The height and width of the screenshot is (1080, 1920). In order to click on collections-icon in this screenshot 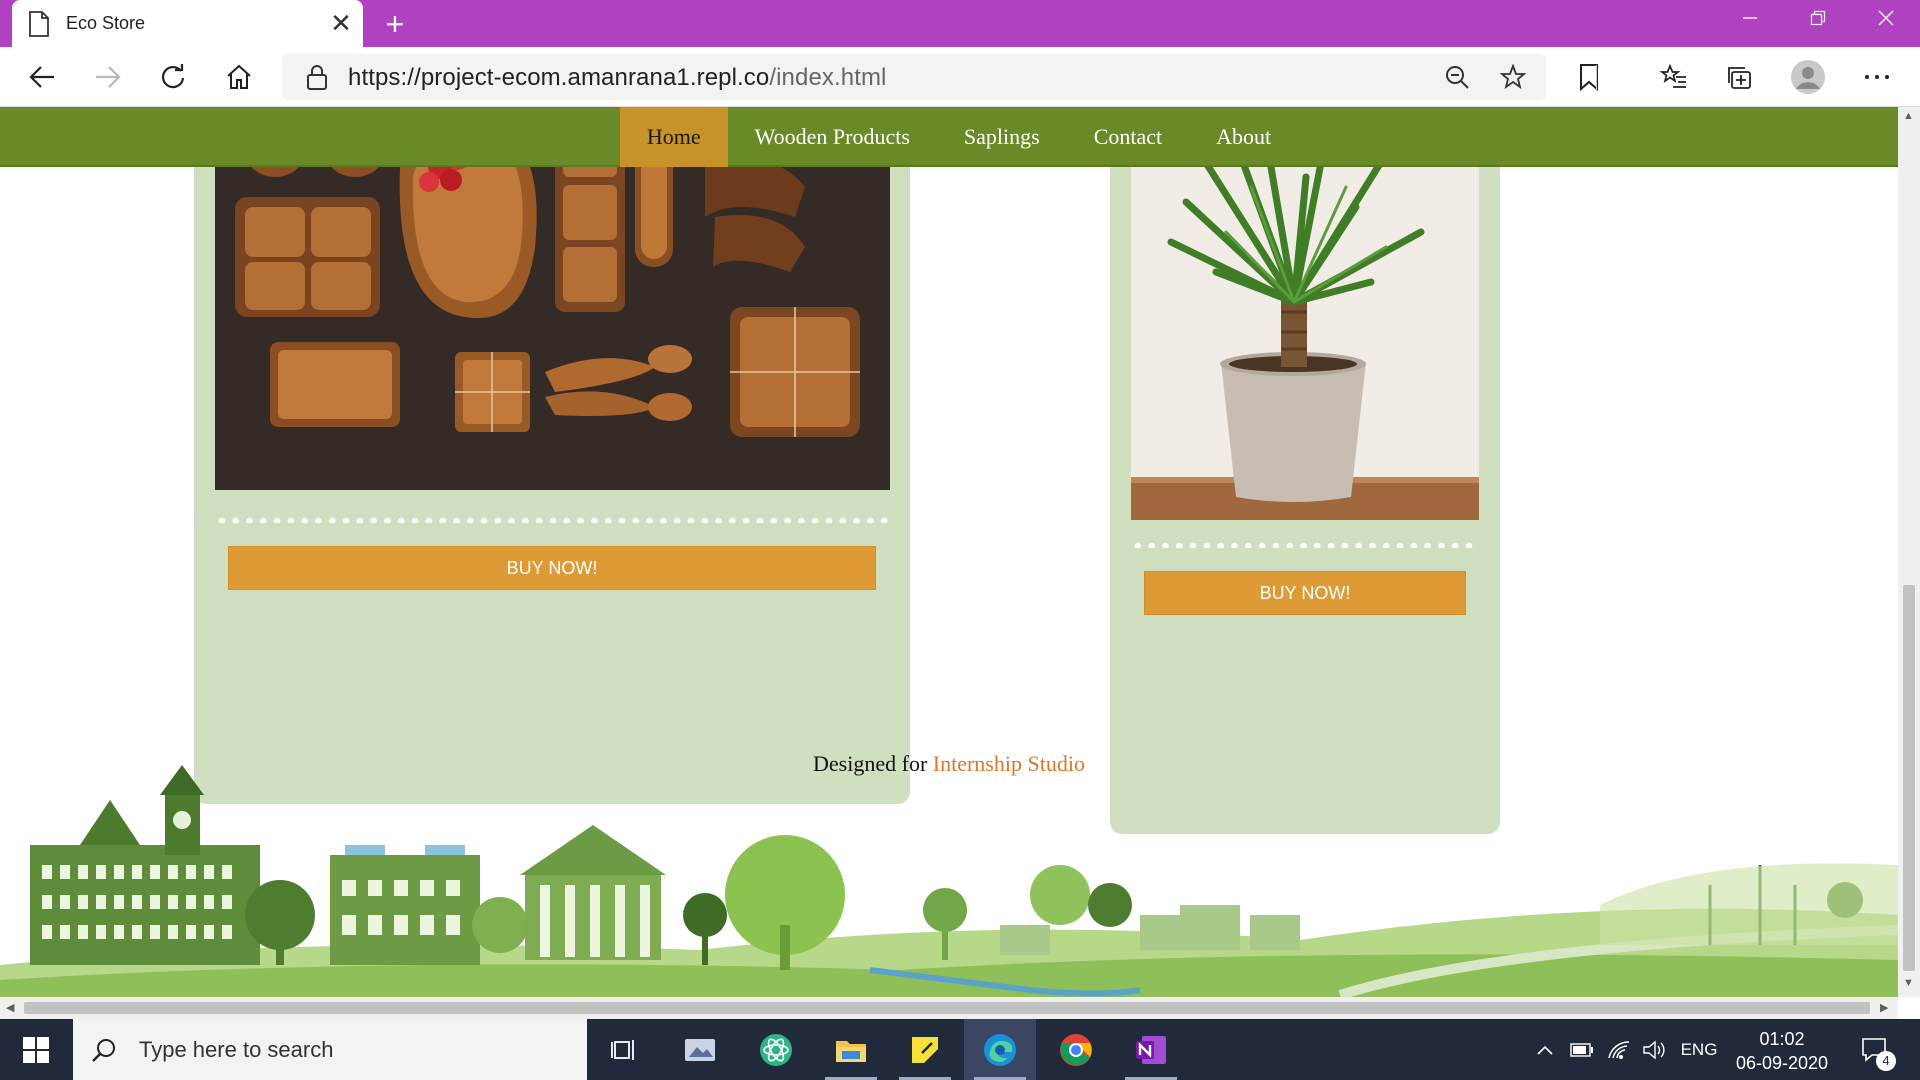, I will do `click(1739, 78)`.